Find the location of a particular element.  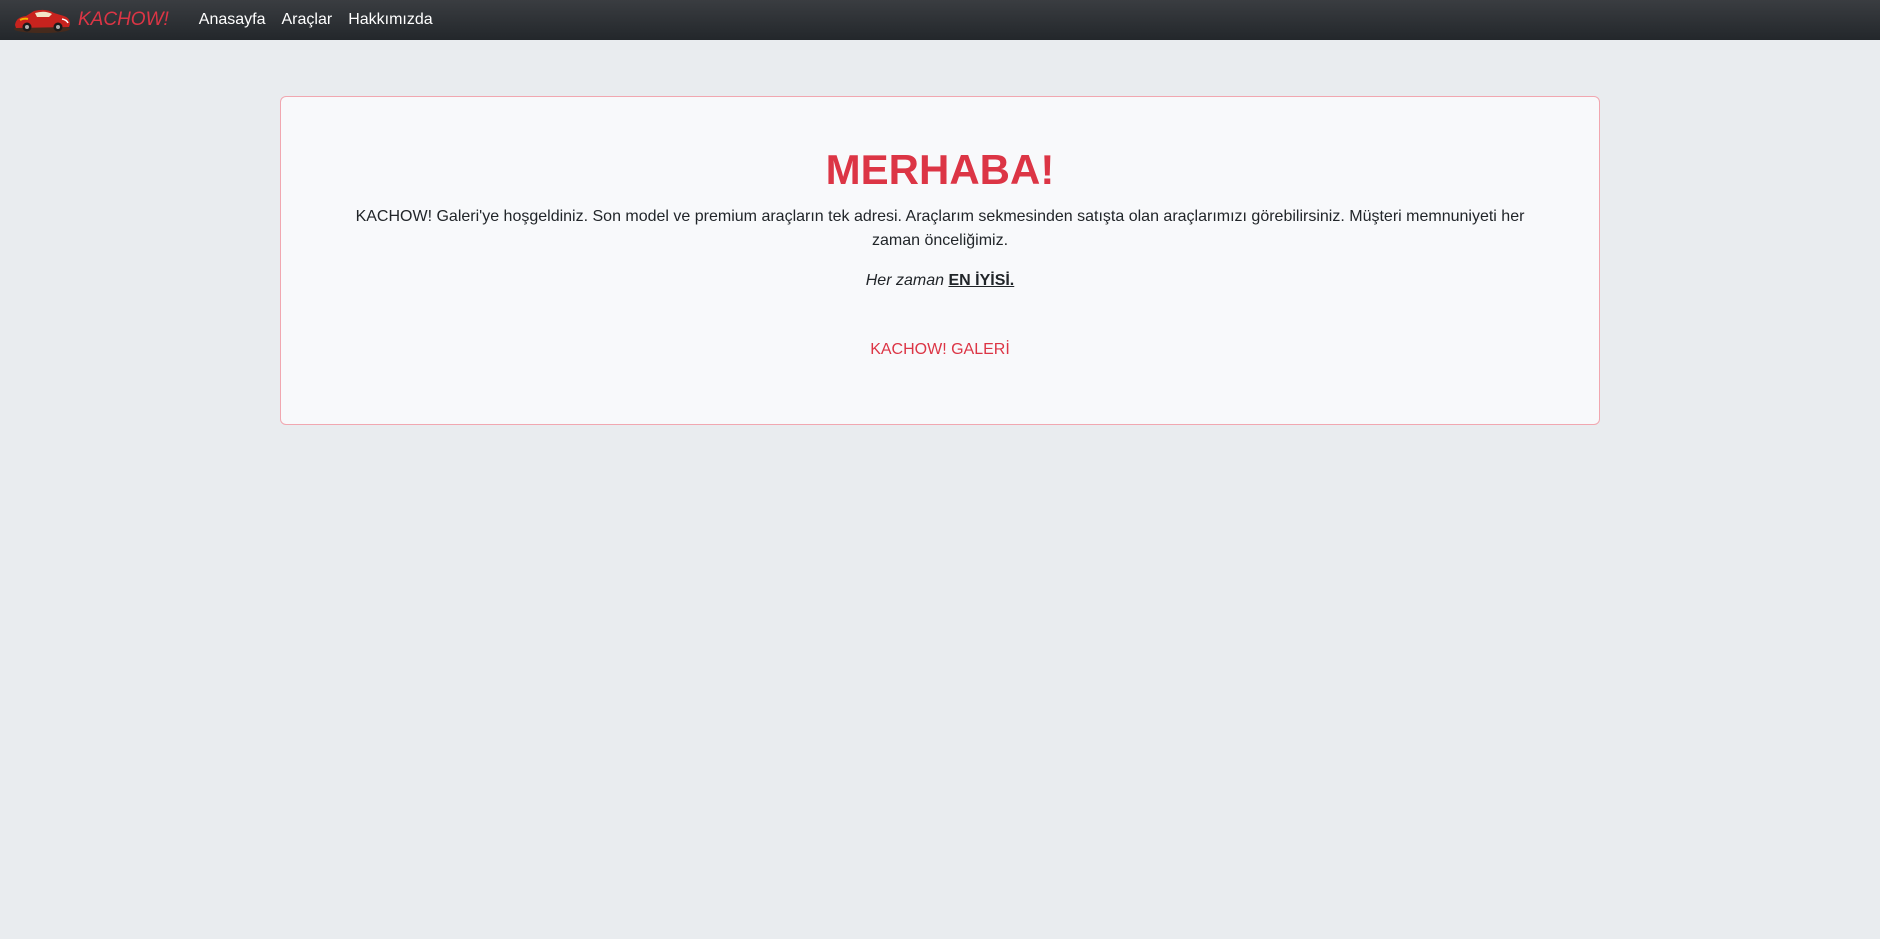

race-car-icon is located at coordinates (42, 21).